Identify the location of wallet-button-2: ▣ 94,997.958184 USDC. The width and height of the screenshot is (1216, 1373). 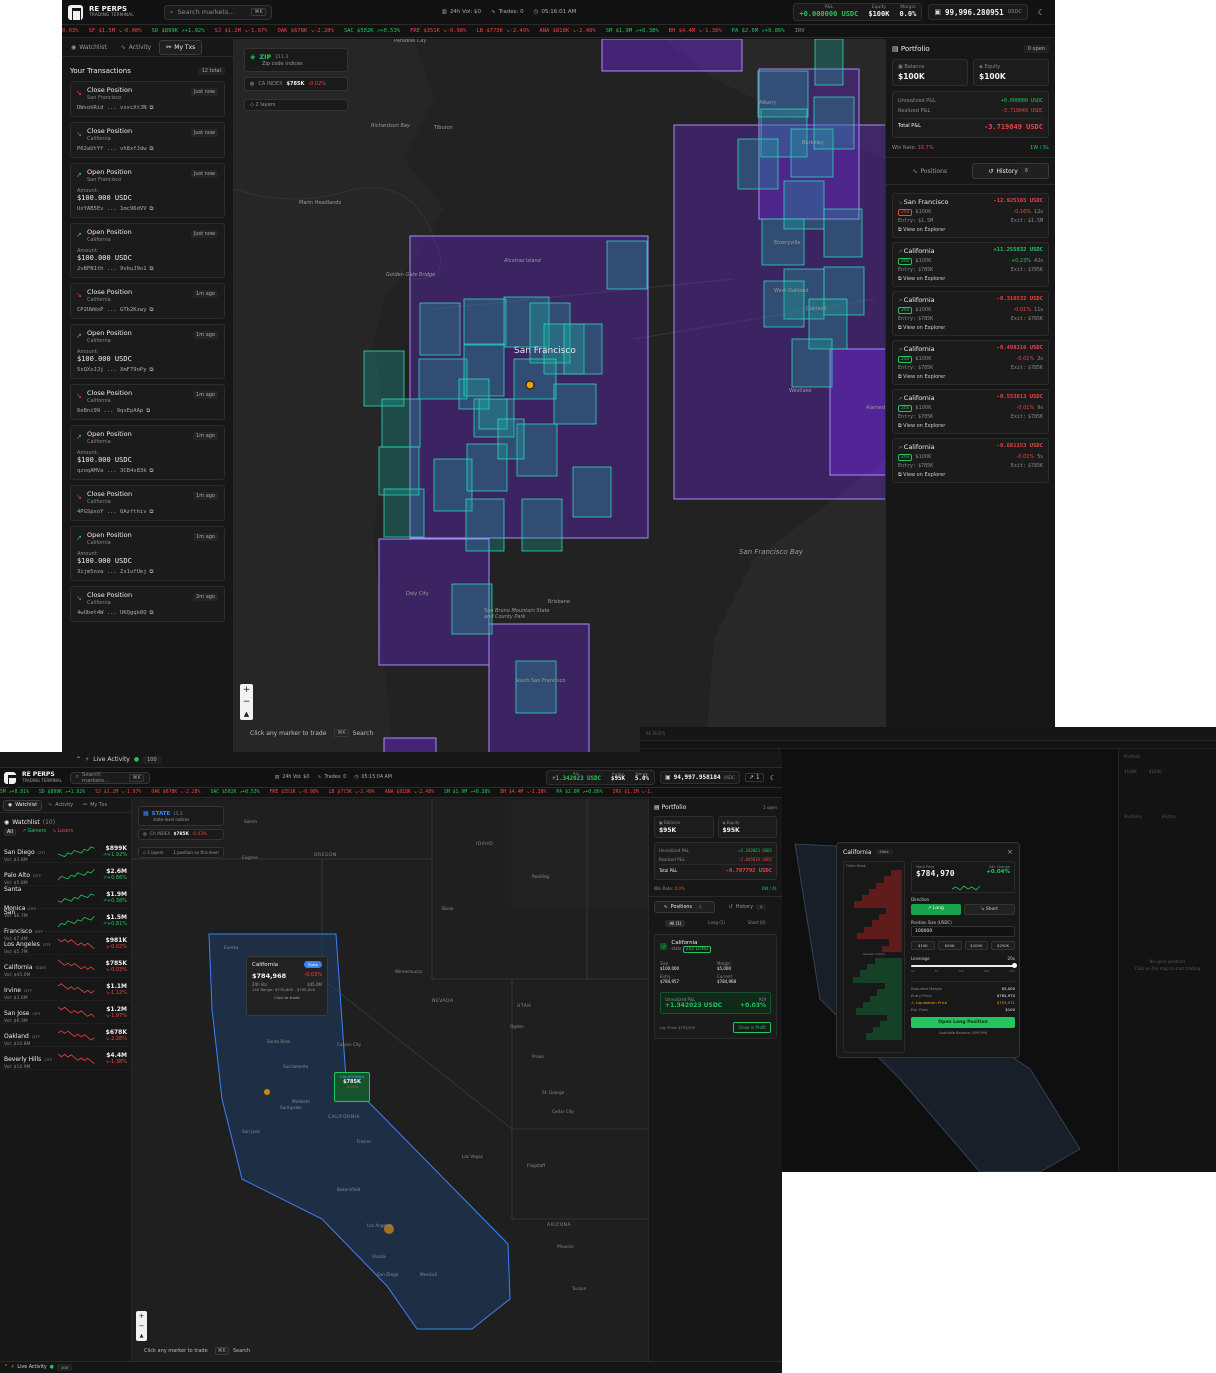
(699, 777).